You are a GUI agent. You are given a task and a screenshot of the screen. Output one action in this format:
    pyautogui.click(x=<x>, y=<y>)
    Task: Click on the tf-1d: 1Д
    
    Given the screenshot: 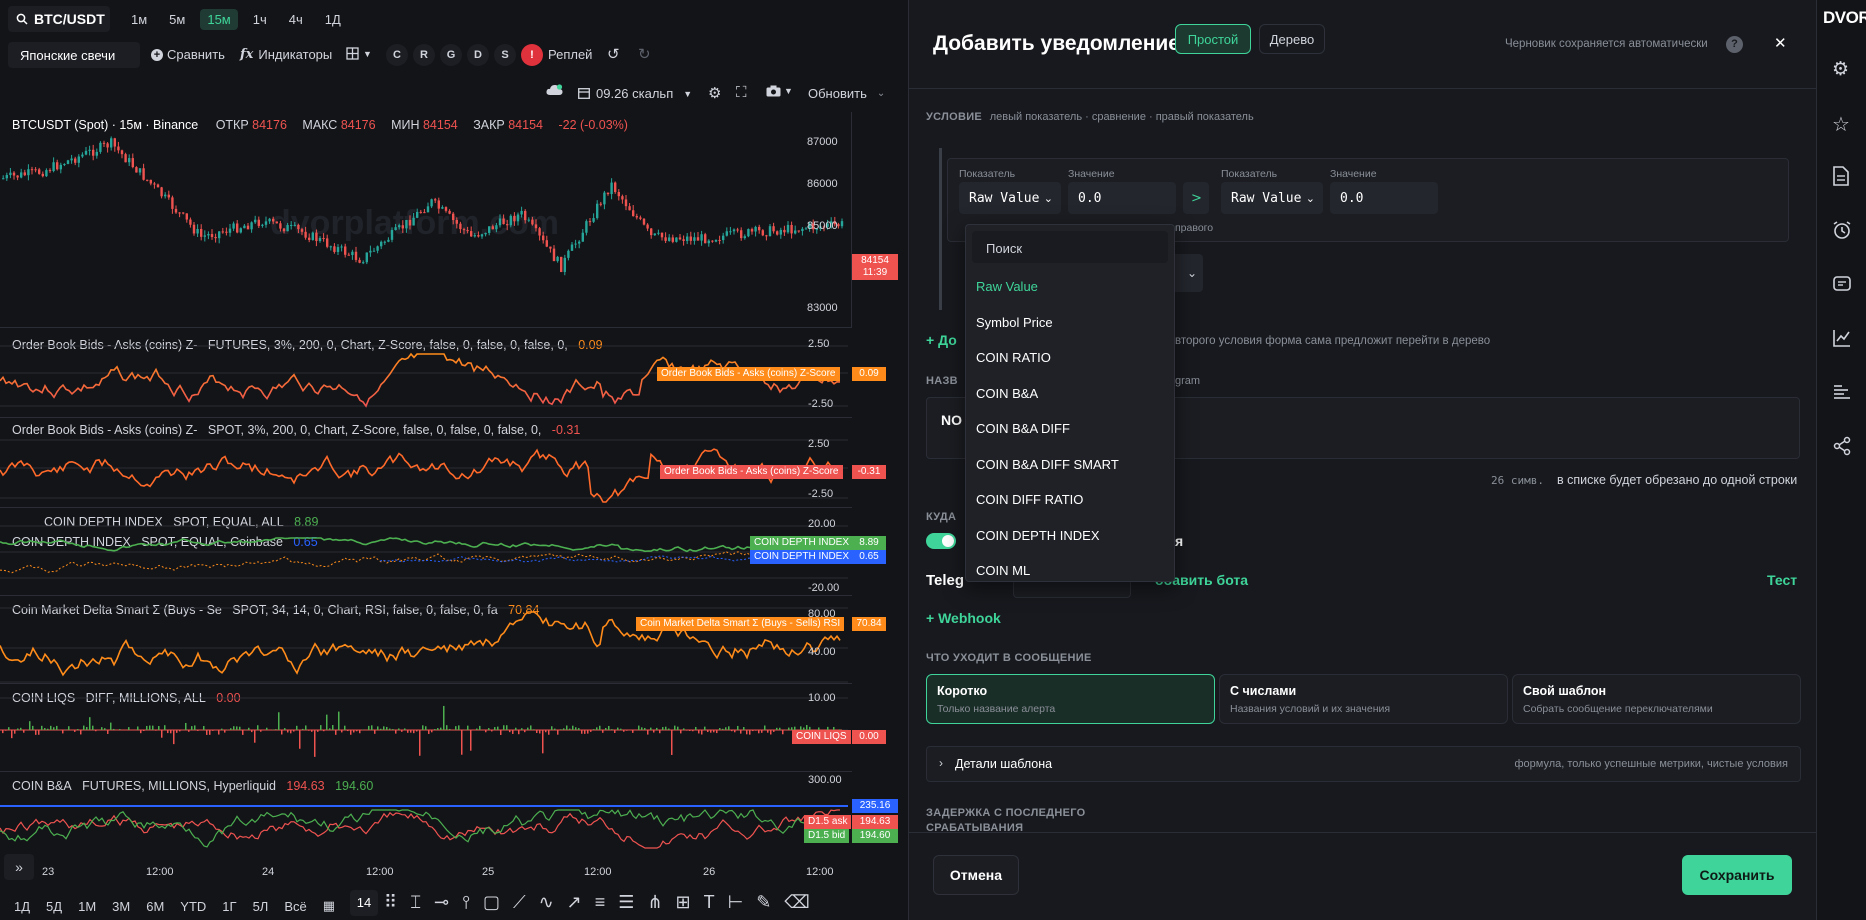 What is the action you would take?
    pyautogui.click(x=333, y=19)
    